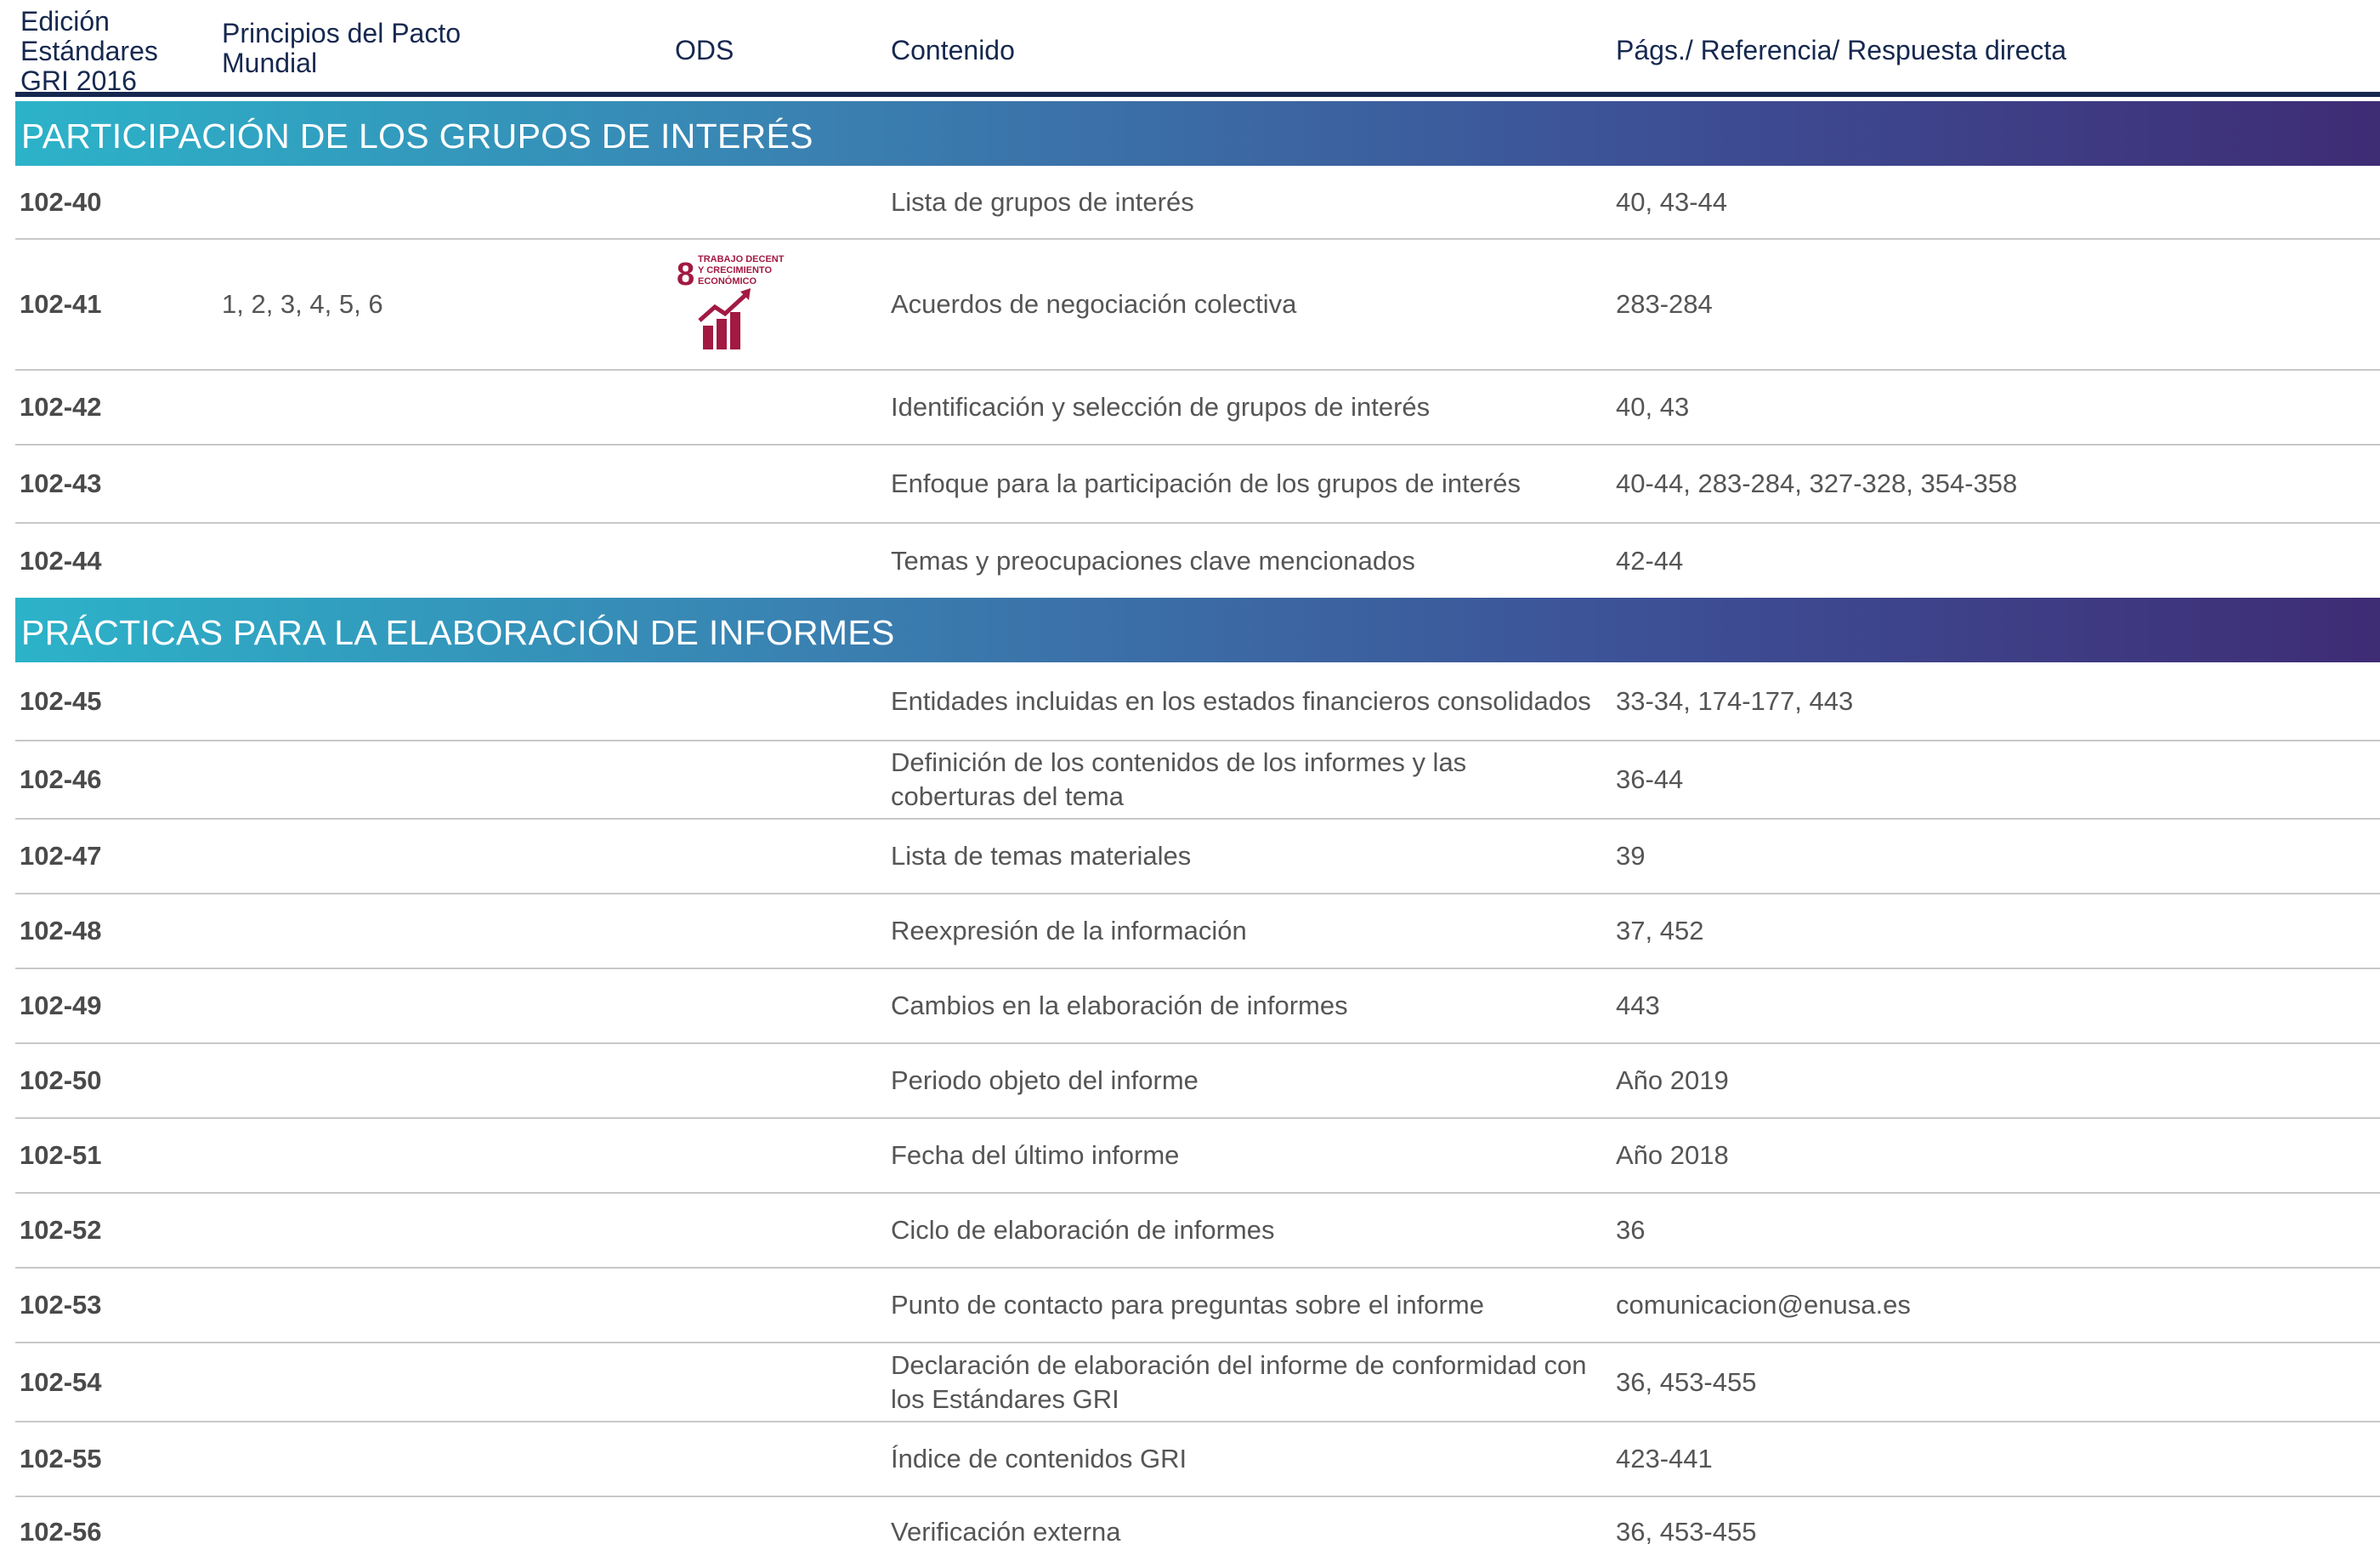 This screenshot has height=1567, width=2380. Describe the element at coordinates (1197, 133) in the screenshot. I see `section-bar-participacion: PARTICIPACIÓN DE LOS GRUPOS DE INTERÉS` at that location.